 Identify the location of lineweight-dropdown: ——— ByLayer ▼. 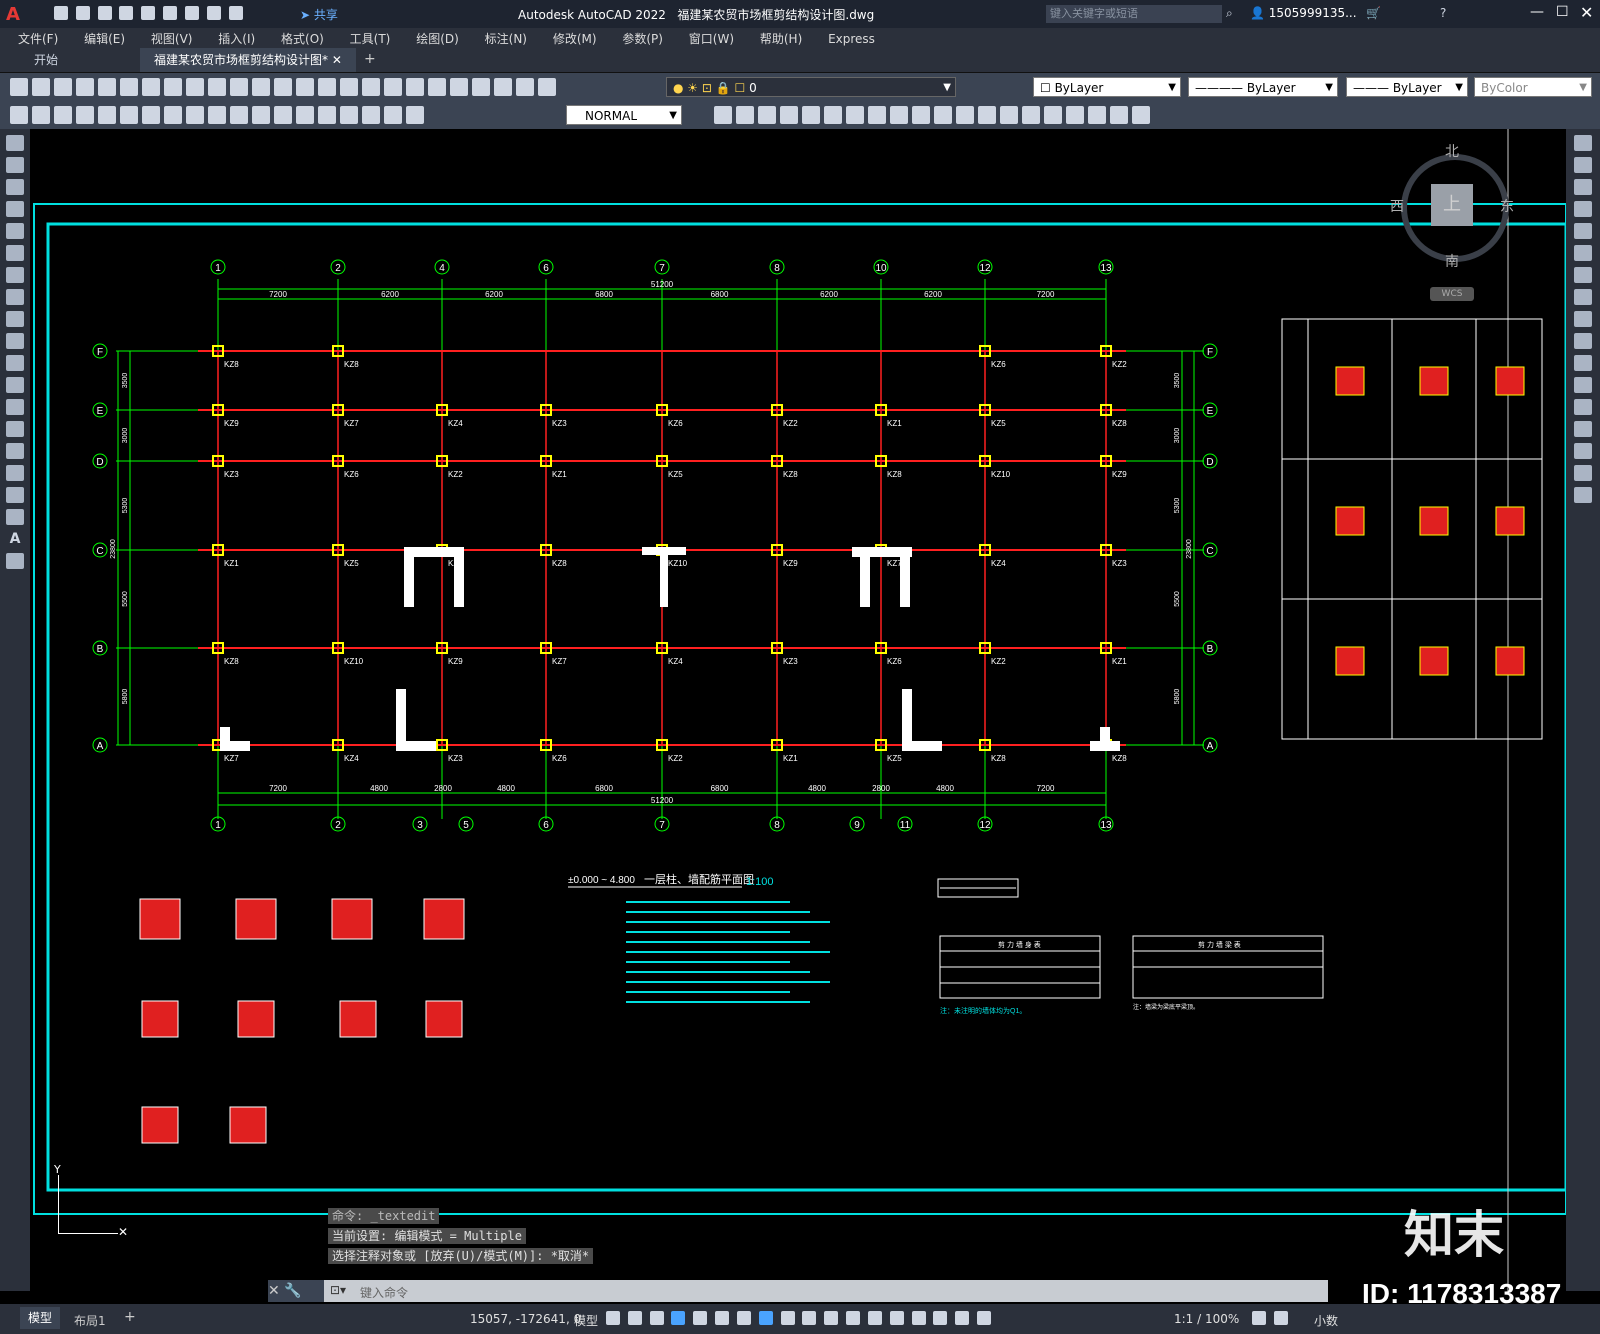
(1407, 87).